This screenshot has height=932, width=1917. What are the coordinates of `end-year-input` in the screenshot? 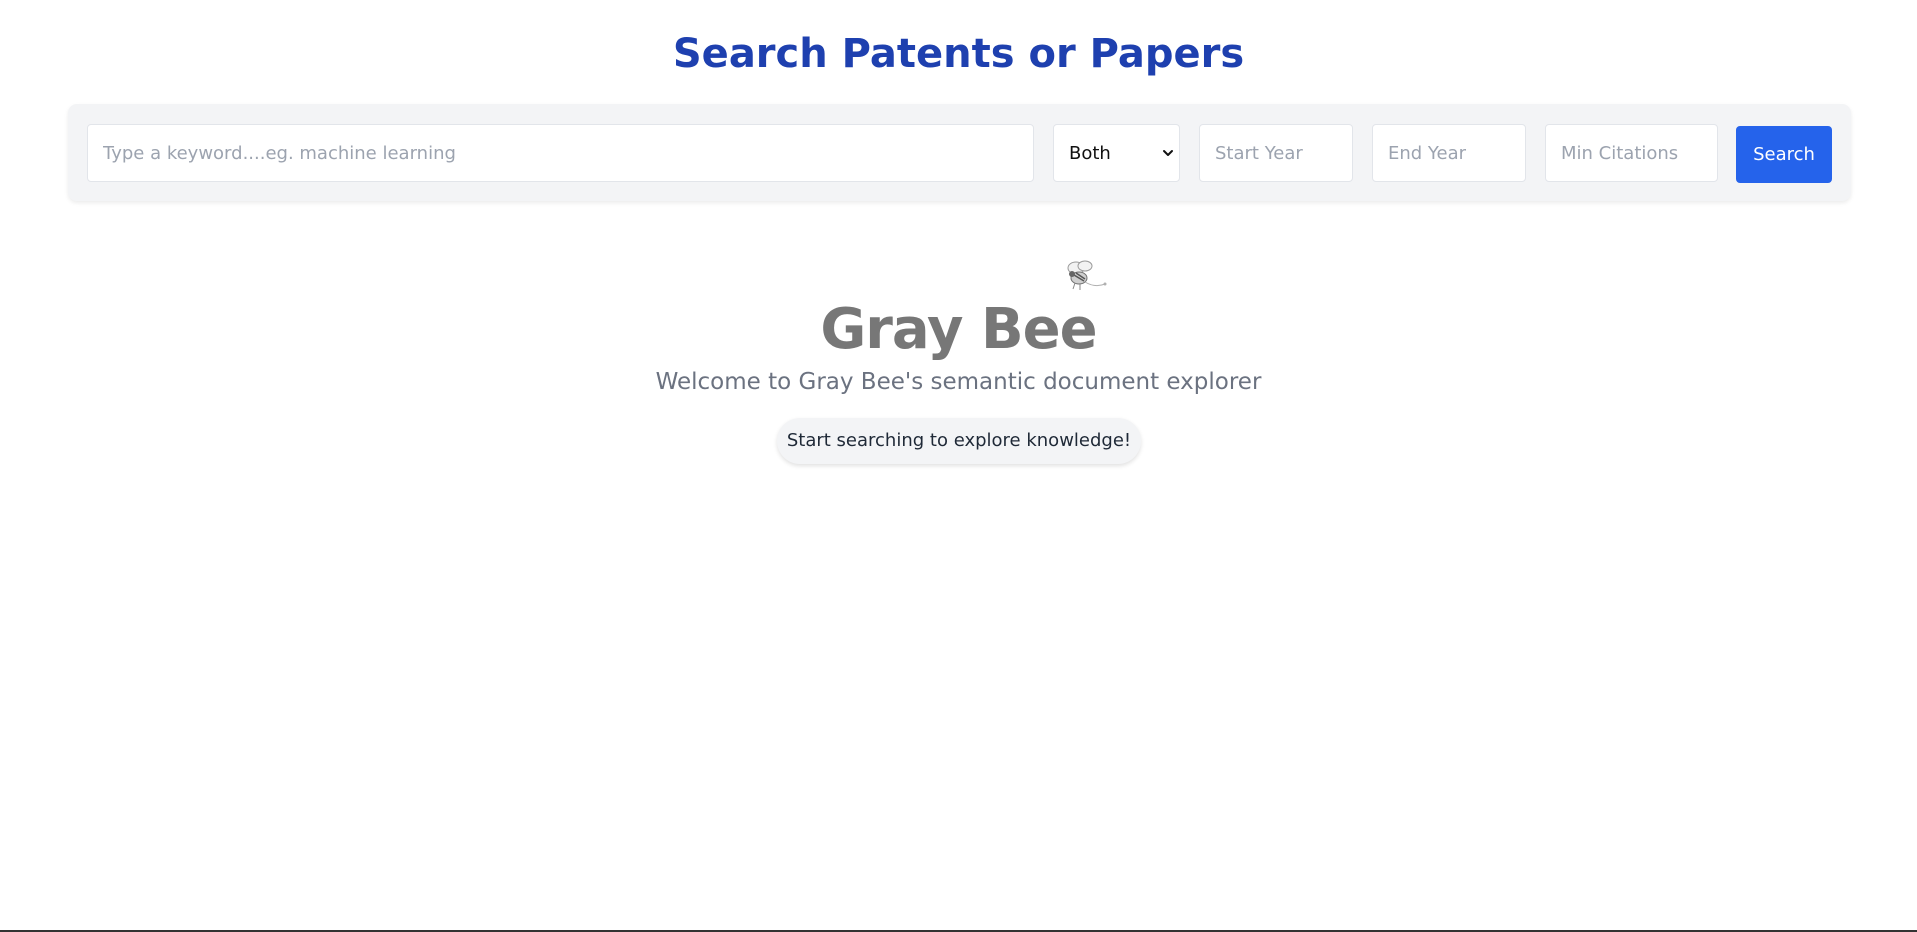 It's located at (1449, 153).